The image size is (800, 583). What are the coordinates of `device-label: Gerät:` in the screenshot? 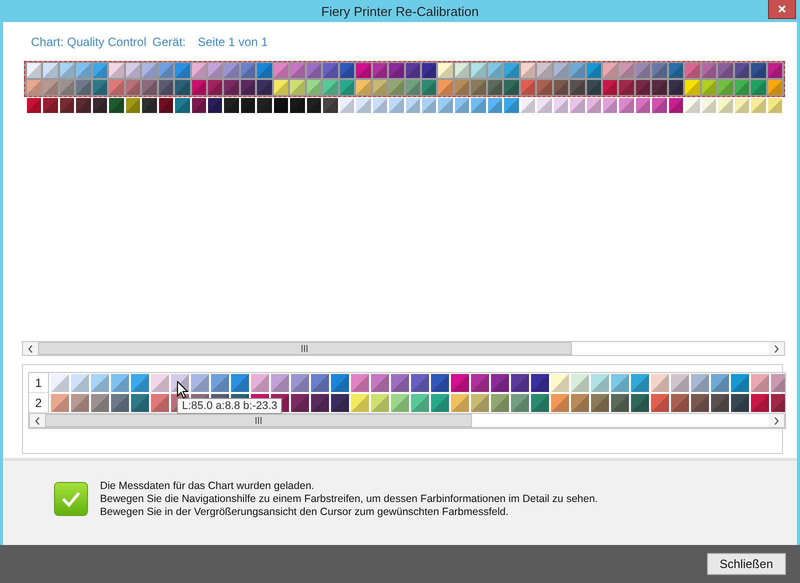 It's located at (169, 42).